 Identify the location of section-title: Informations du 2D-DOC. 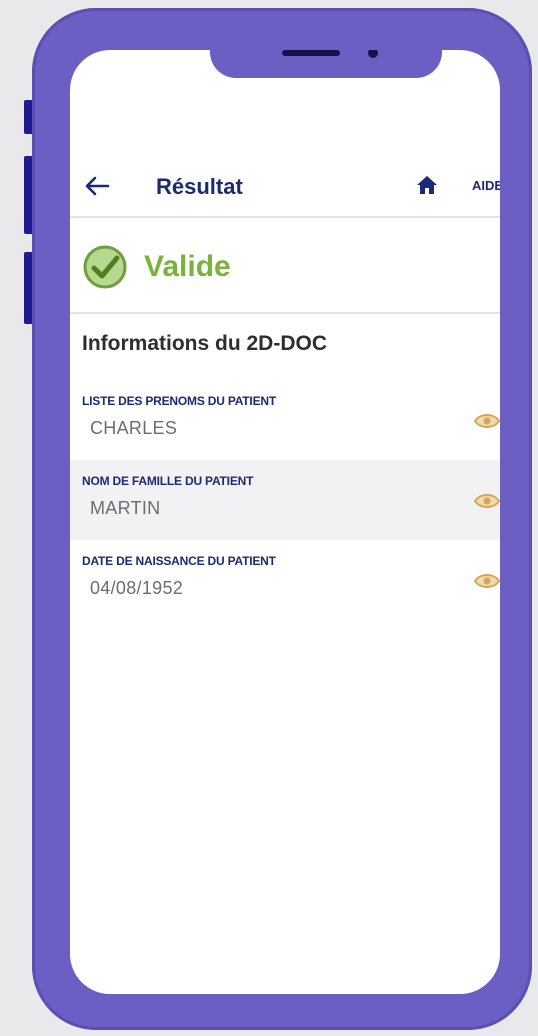
(204, 343).